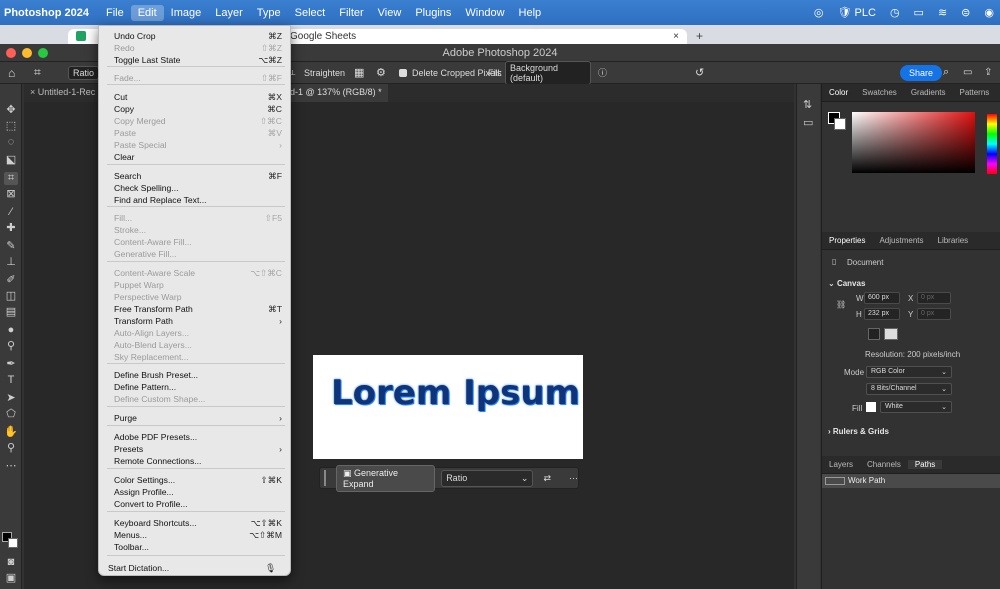 Image resolution: width=1000 pixels, height=589 pixels. Describe the element at coordinates (882, 298) in the screenshot. I see `width-field: 600 px` at that location.